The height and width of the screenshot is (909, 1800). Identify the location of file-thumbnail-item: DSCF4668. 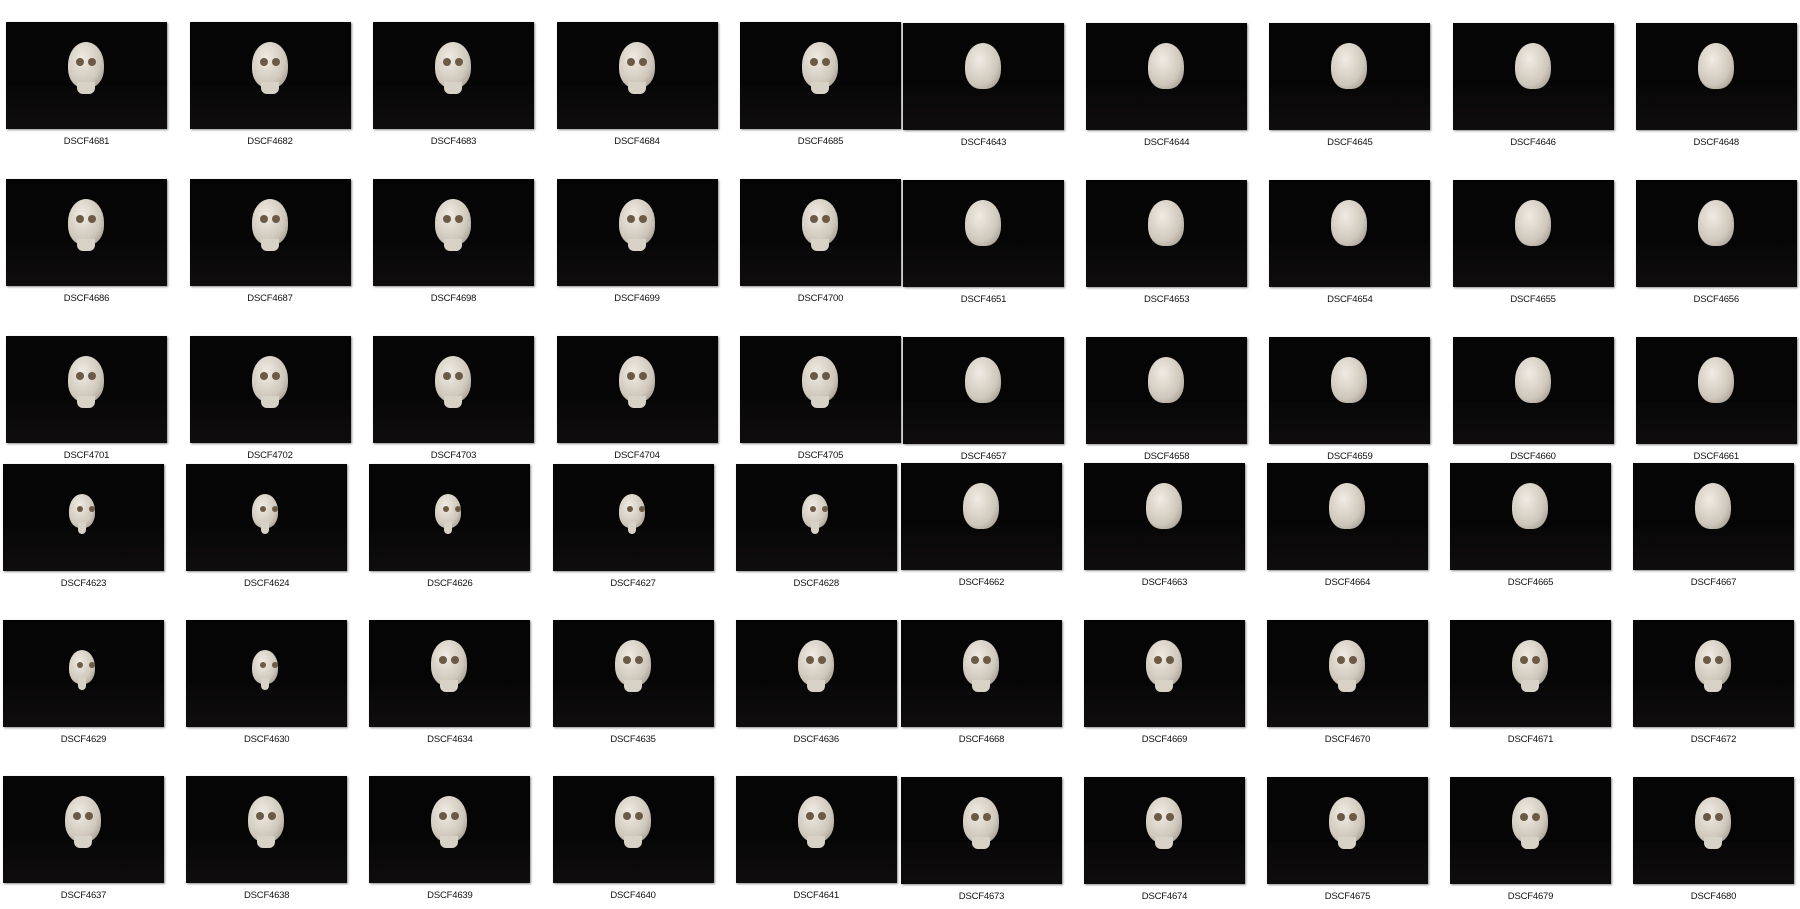
(981, 686).